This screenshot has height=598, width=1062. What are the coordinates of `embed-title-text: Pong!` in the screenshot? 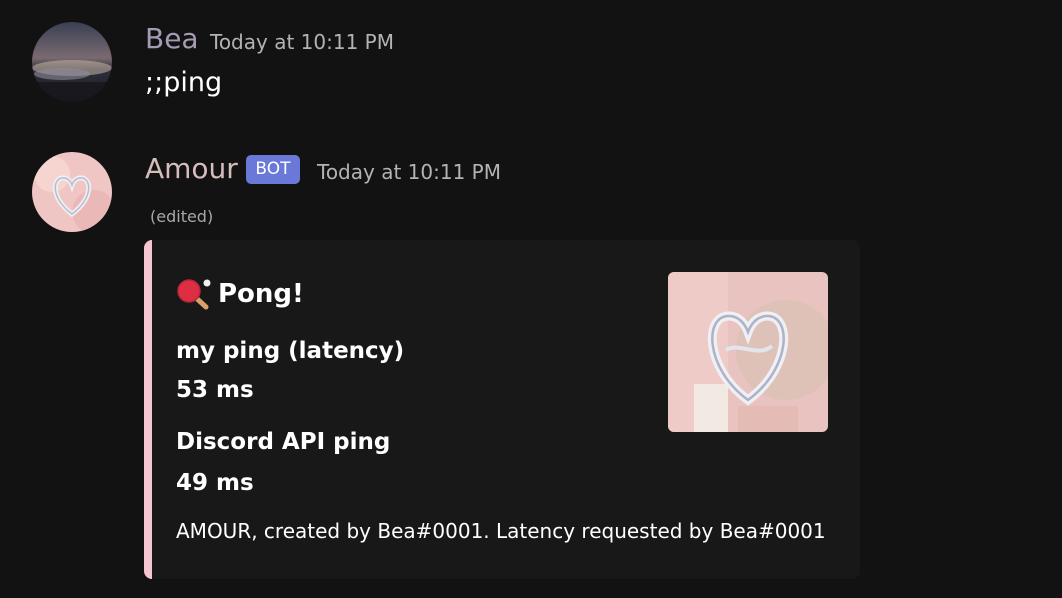 It's located at (261, 294).